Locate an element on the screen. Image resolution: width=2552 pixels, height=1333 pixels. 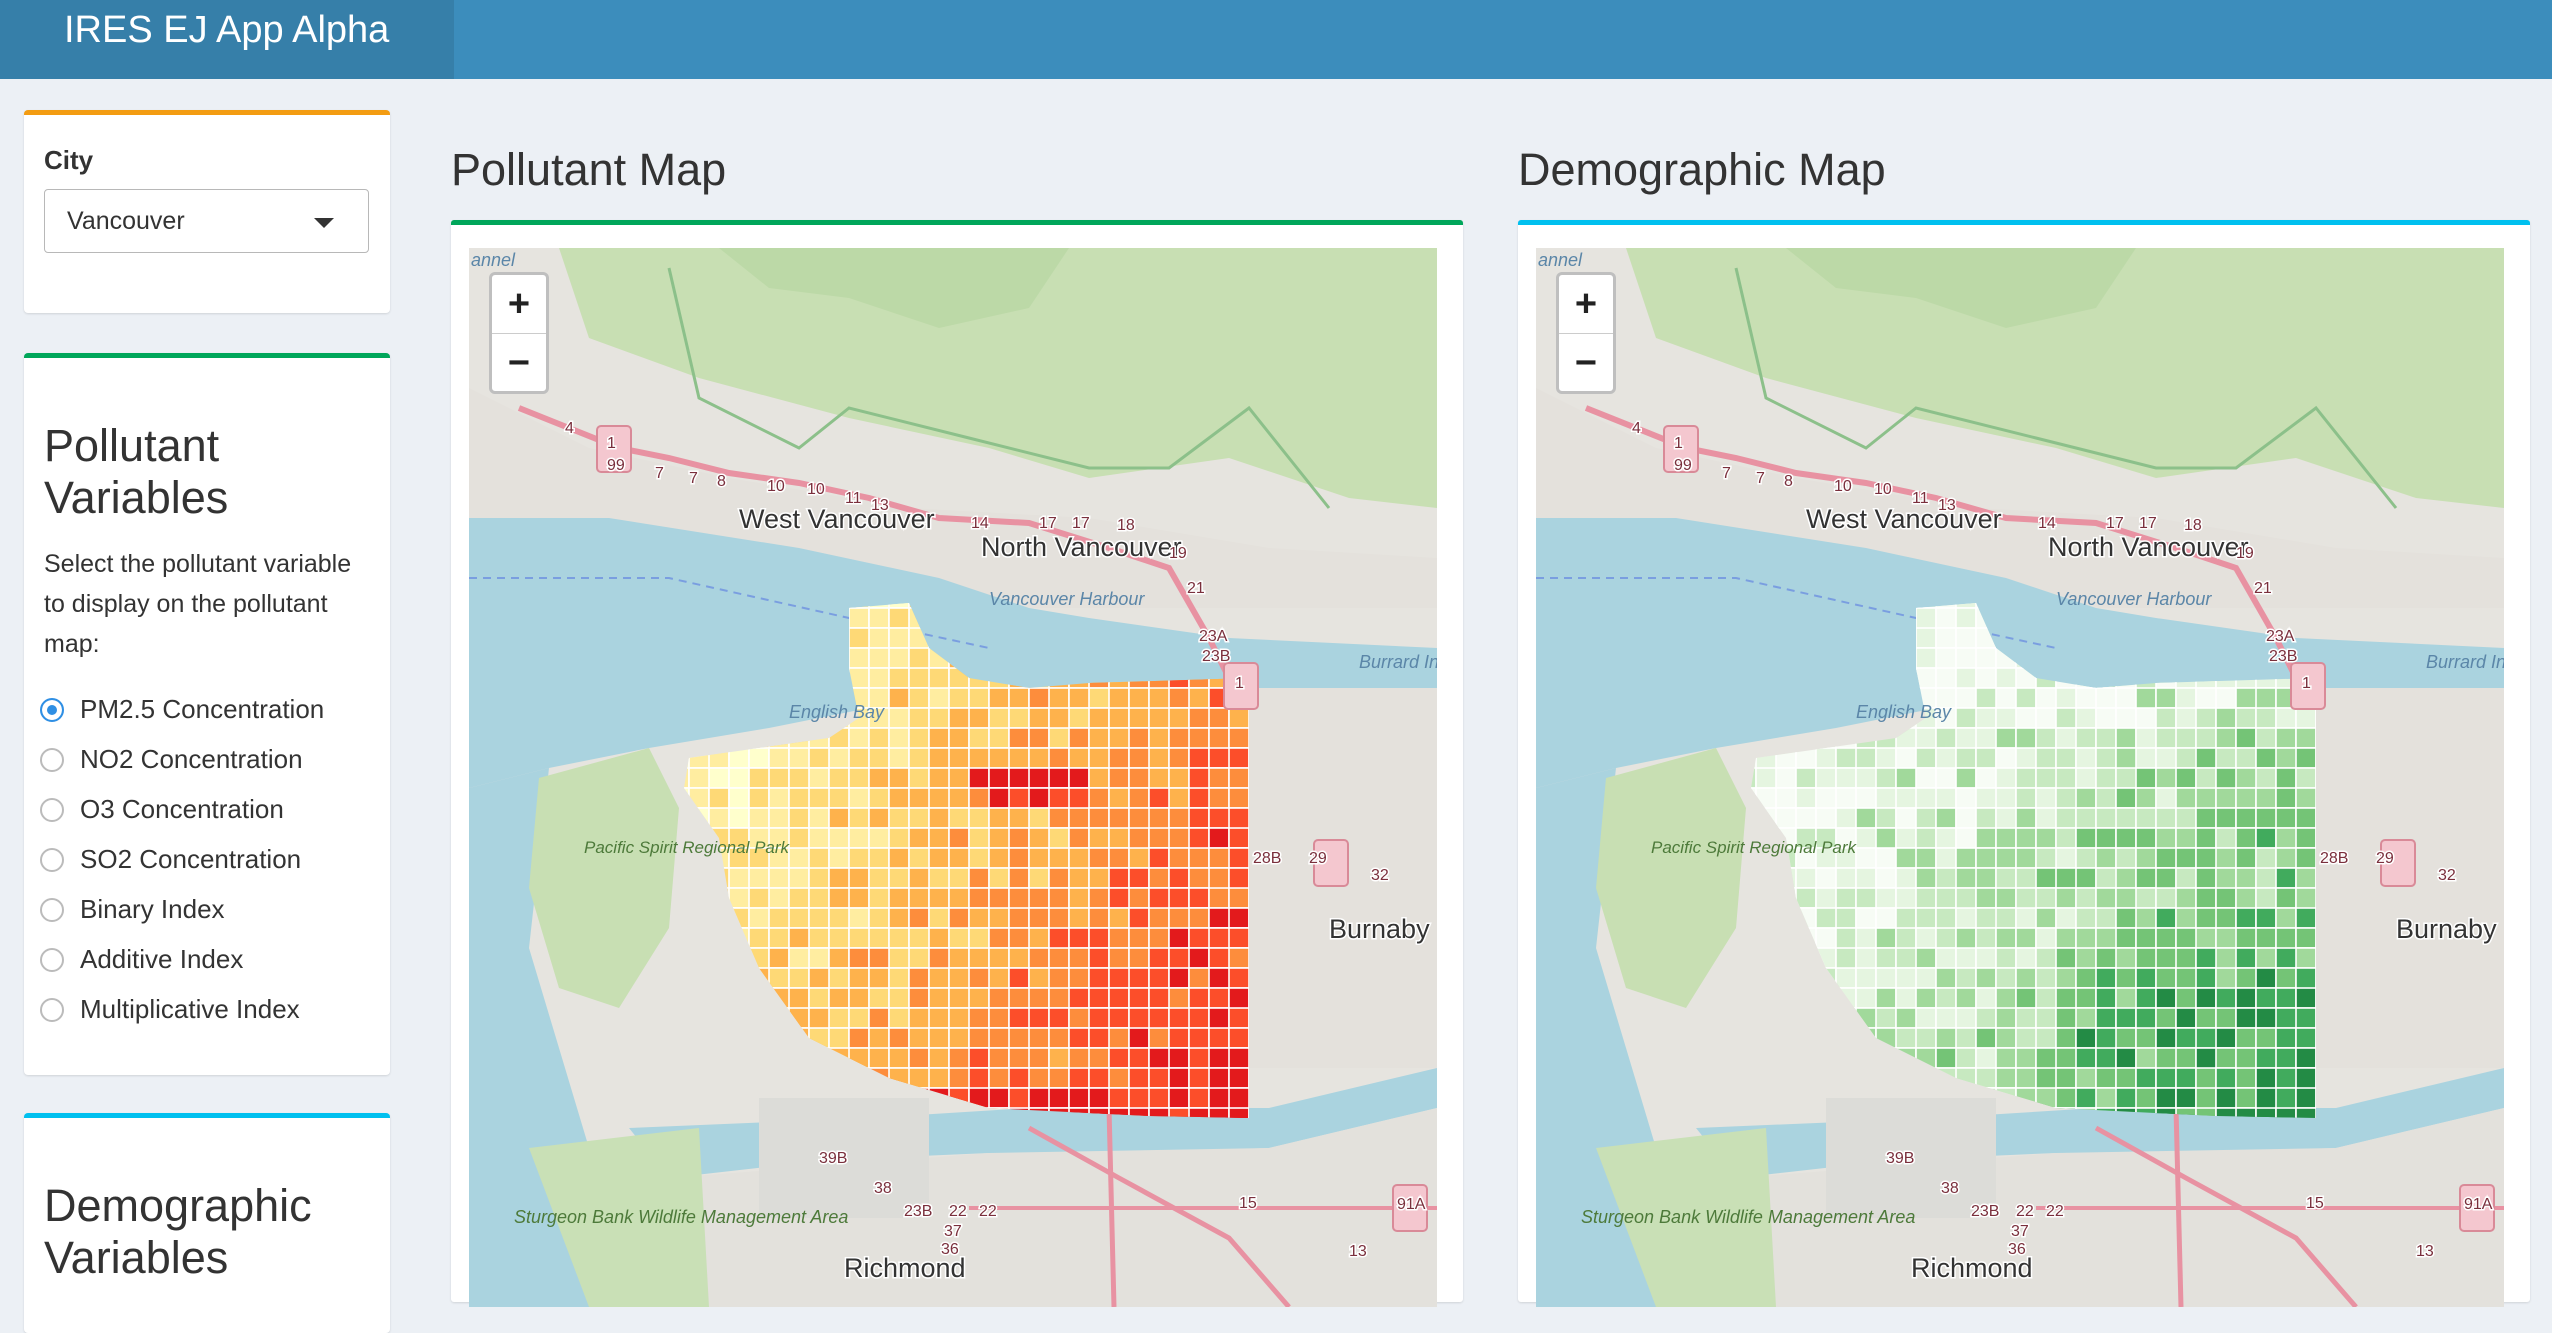
zoom-out-button: − is located at coordinates (519, 363).